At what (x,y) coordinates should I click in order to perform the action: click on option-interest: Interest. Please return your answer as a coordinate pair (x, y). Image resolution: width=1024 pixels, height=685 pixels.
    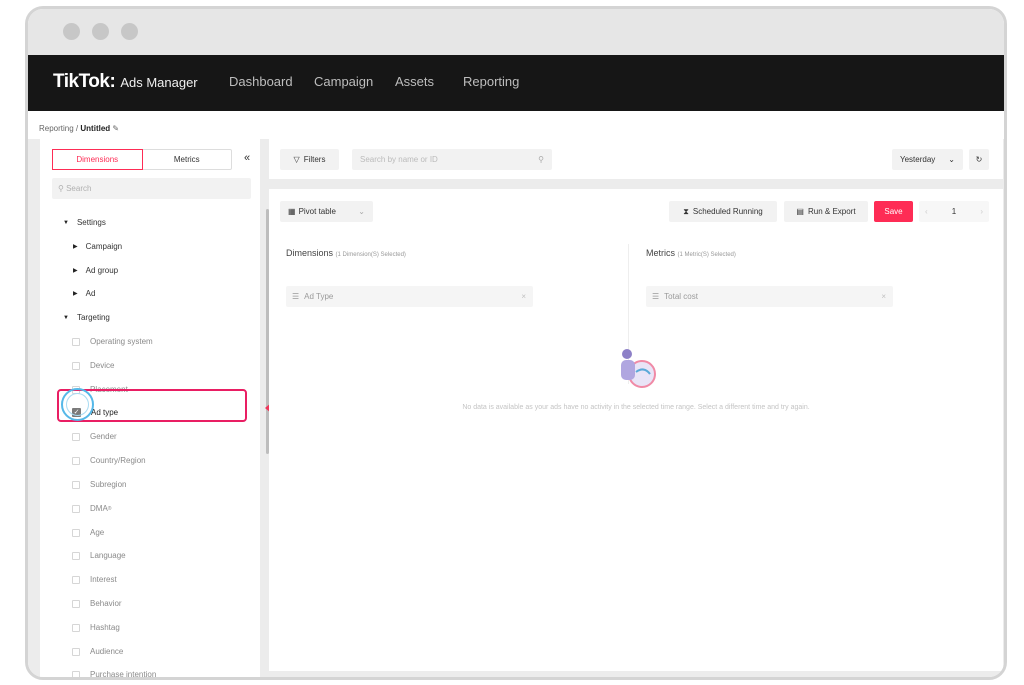
    Looking at the image, I should click on (94, 579).